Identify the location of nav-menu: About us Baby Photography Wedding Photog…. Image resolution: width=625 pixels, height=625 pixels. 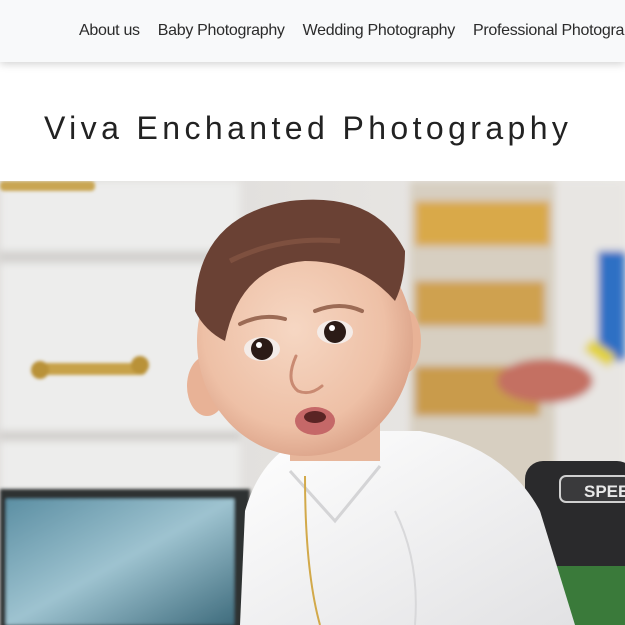
(352, 31).